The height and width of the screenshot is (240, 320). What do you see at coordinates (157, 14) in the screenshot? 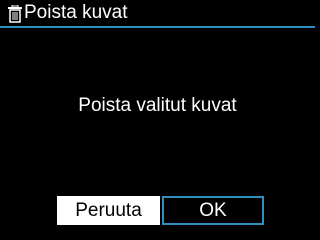
I see `header: Poista kuvat` at bounding box center [157, 14].